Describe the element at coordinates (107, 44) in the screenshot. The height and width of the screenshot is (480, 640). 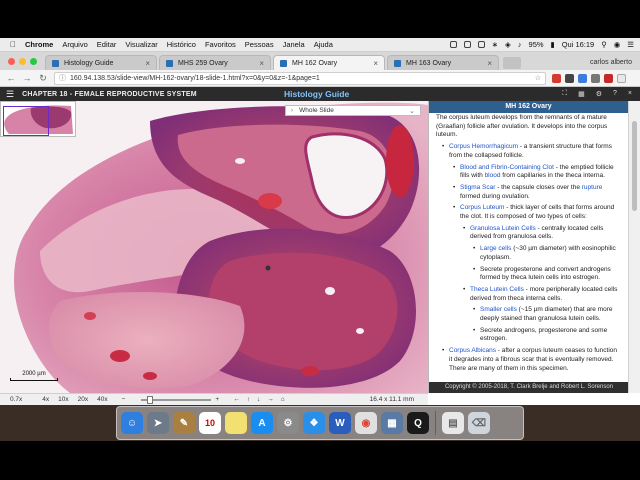
I see `menu-editar: Editar` at that location.